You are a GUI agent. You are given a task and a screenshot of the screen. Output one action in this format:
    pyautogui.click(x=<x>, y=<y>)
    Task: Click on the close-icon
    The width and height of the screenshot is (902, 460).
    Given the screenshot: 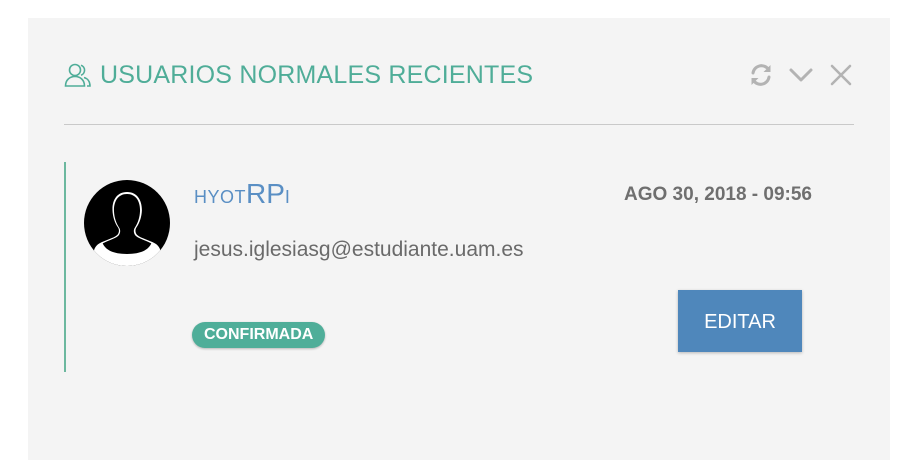 What is the action you would take?
    pyautogui.click(x=841, y=75)
    